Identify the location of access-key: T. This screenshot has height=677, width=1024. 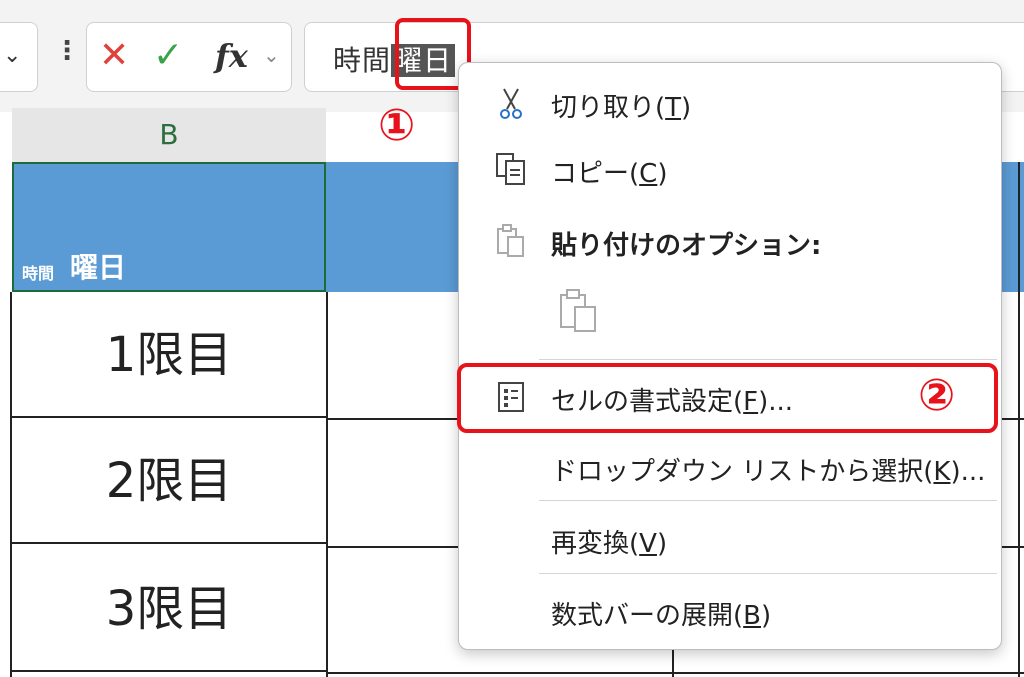
(673, 108).